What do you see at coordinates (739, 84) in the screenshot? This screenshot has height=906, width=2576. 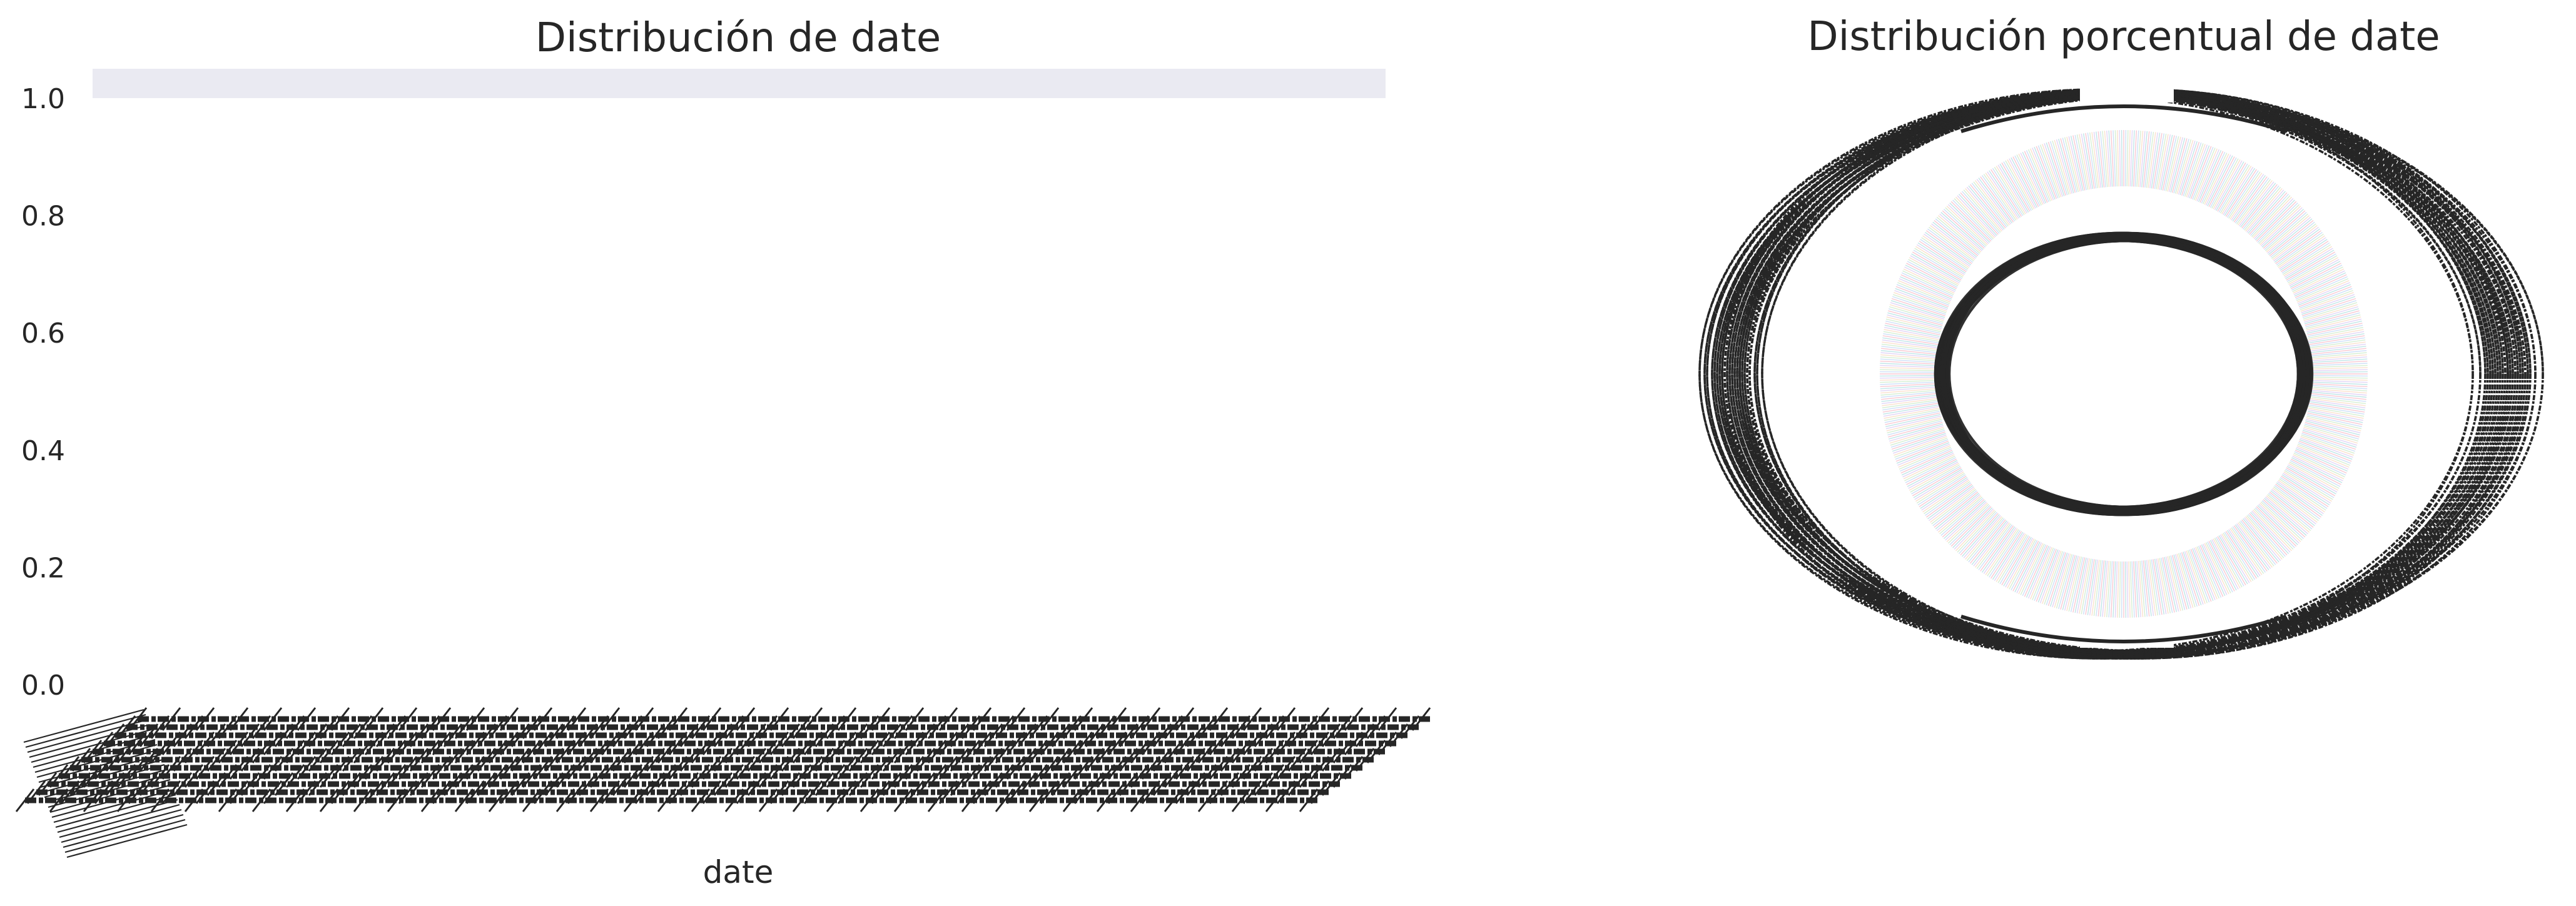 I see `bar-date` at bounding box center [739, 84].